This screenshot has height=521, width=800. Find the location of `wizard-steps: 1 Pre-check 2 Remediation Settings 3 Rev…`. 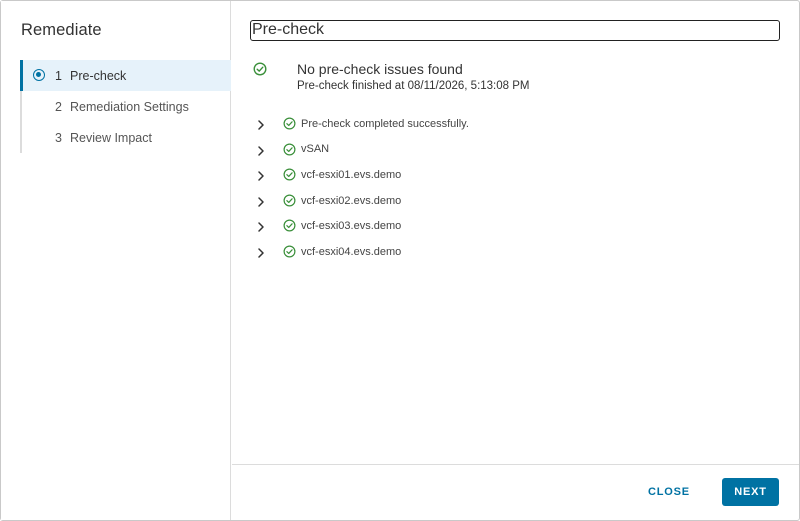

wizard-steps: 1 Pre-check 2 Remediation Settings 3 Rev… is located at coordinates (125, 106).